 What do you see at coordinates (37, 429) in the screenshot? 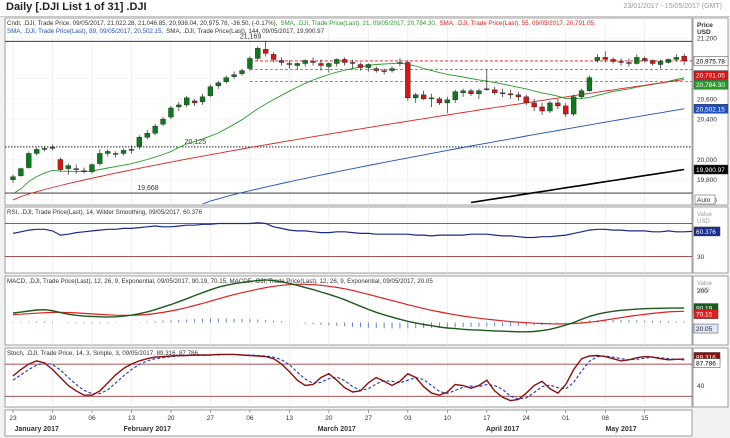
I see `x-month-label: January 2017` at bounding box center [37, 429].